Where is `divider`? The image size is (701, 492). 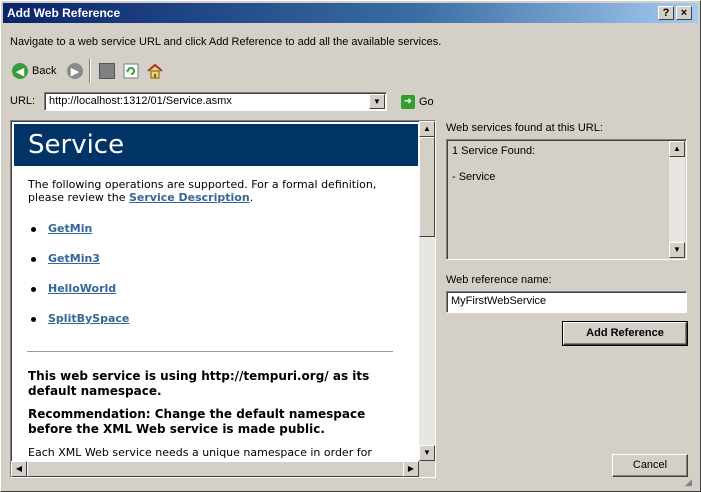
divider is located at coordinates (210, 351).